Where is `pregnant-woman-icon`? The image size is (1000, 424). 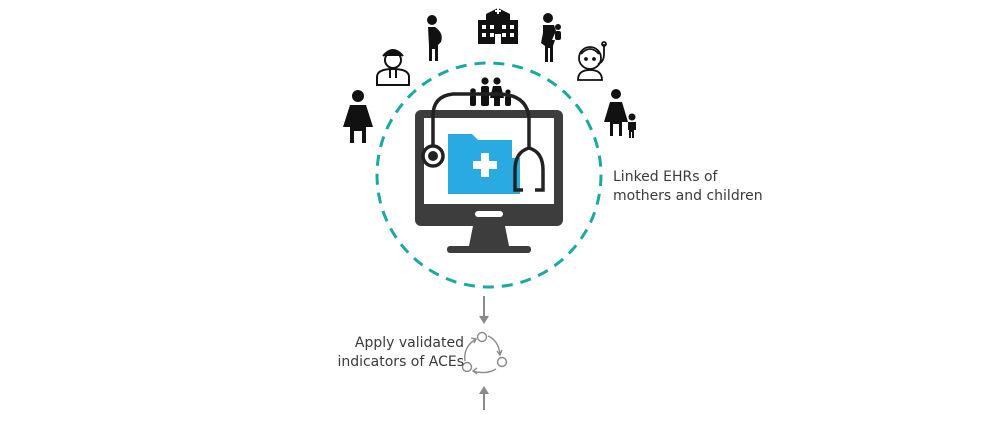 pregnant-woman-icon is located at coordinates (434, 38).